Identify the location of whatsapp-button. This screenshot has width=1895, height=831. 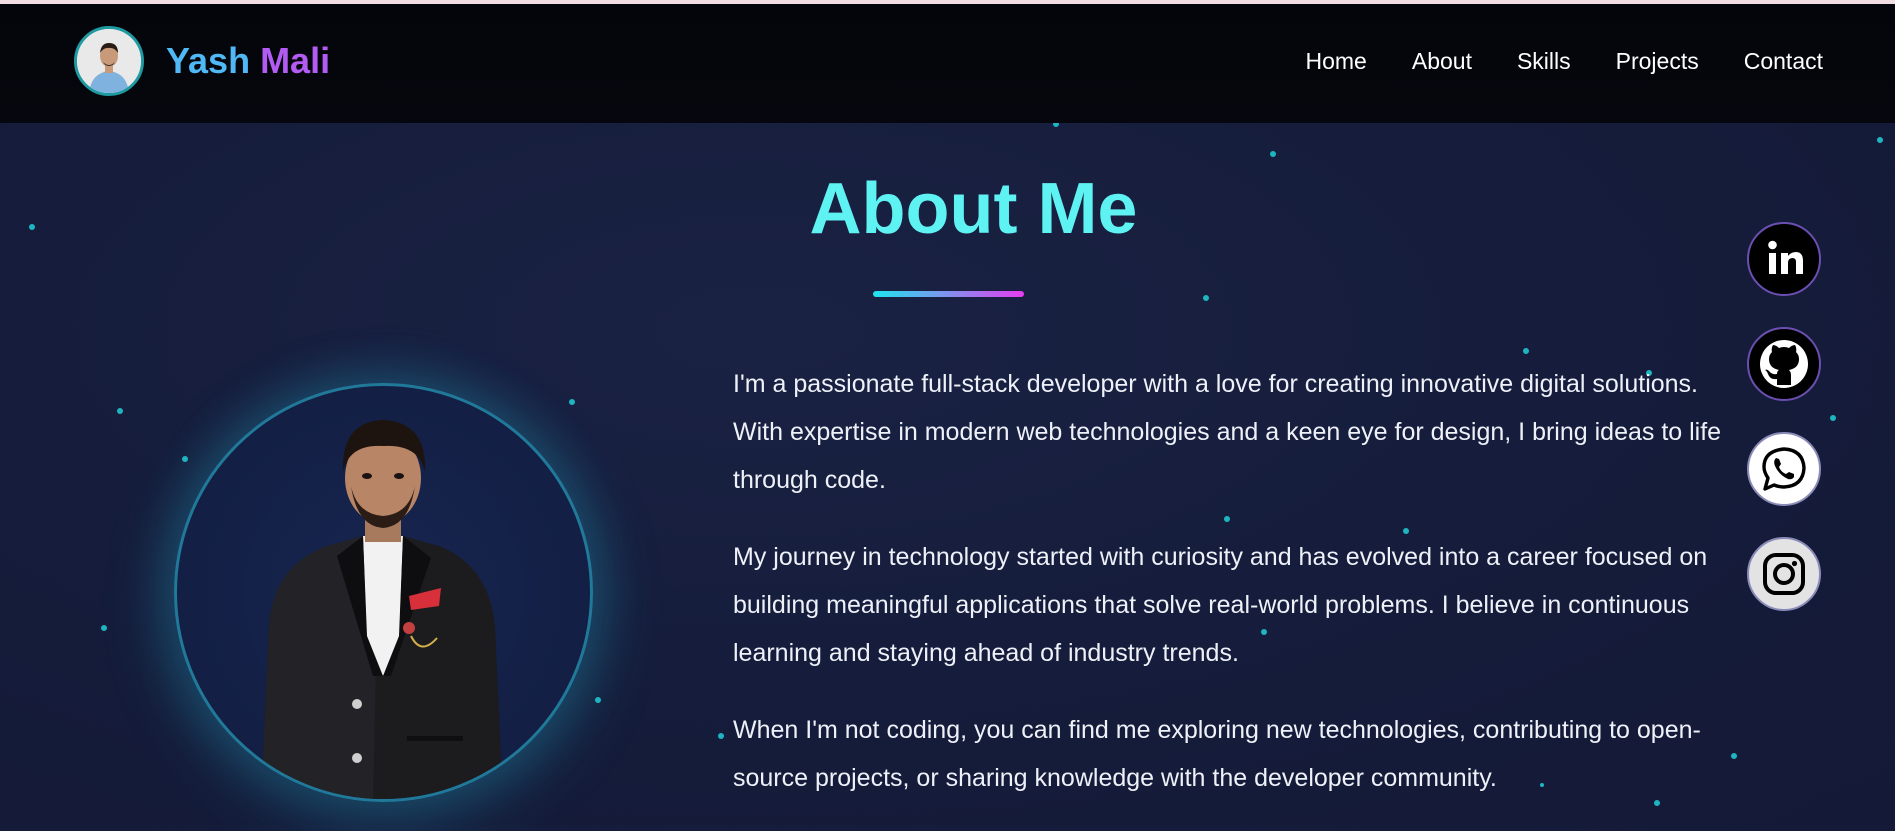
(1784, 469).